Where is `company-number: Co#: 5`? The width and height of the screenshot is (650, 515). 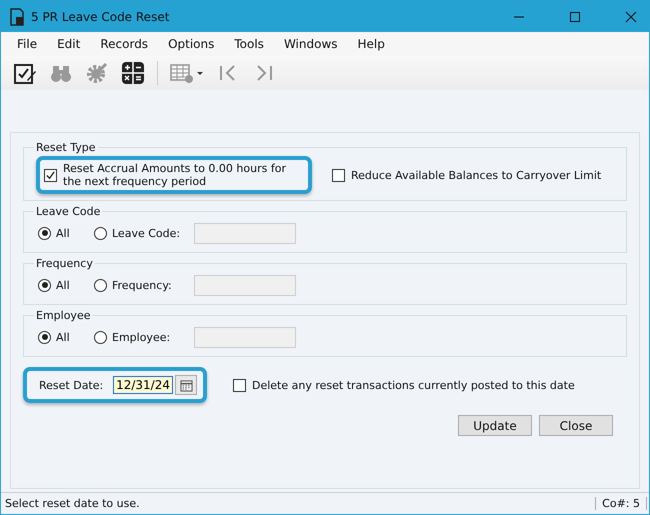 company-number: Co#: 5 is located at coordinates (621, 503).